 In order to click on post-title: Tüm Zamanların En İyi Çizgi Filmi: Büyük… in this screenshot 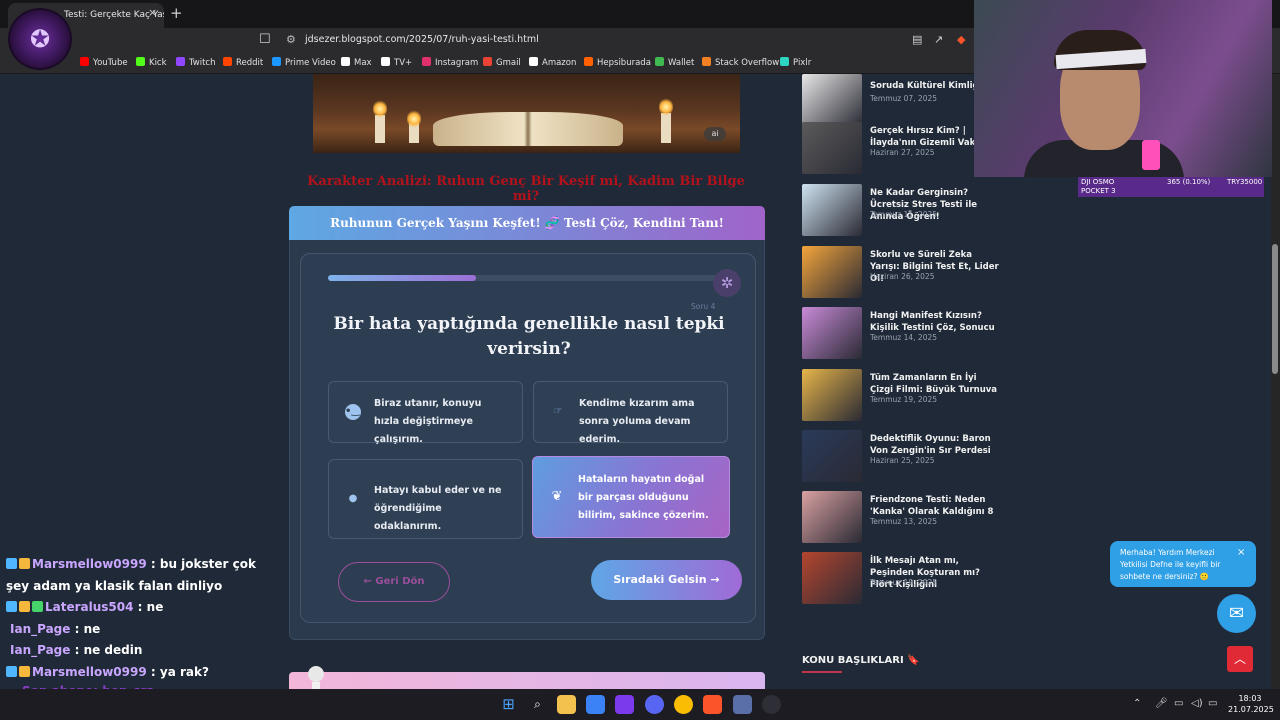, I will do `click(935, 384)`.